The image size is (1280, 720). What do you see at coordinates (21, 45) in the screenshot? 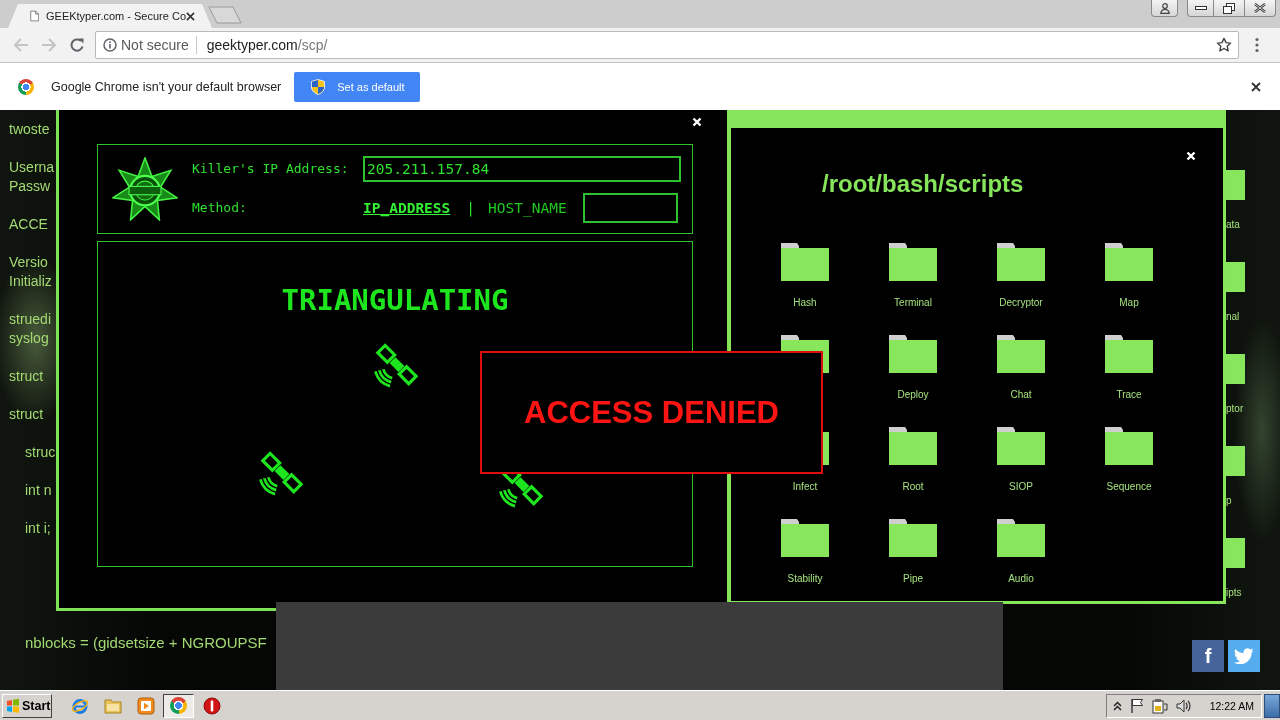
I see `back-arrow-icon` at bounding box center [21, 45].